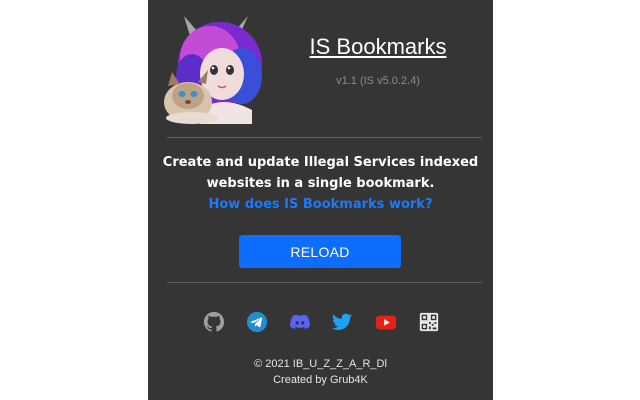 This screenshot has width=640, height=400. I want to click on github-icon, so click(214, 322).